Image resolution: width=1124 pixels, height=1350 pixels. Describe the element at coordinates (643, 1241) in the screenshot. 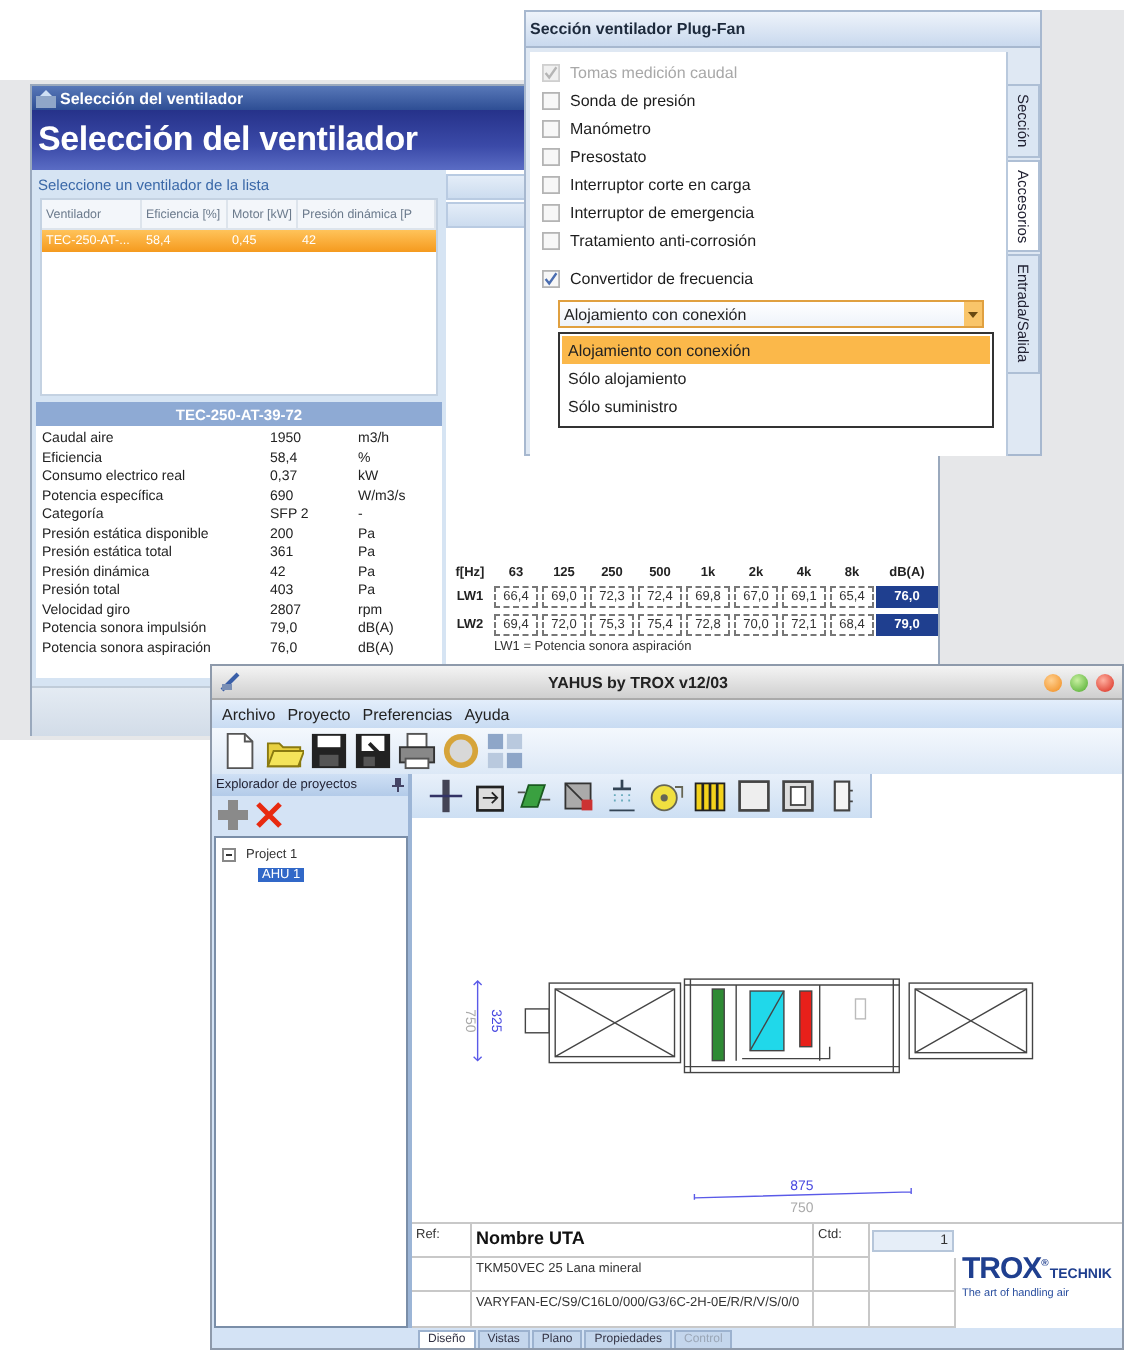

I see `unit-name: Nombre UTA` at that location.